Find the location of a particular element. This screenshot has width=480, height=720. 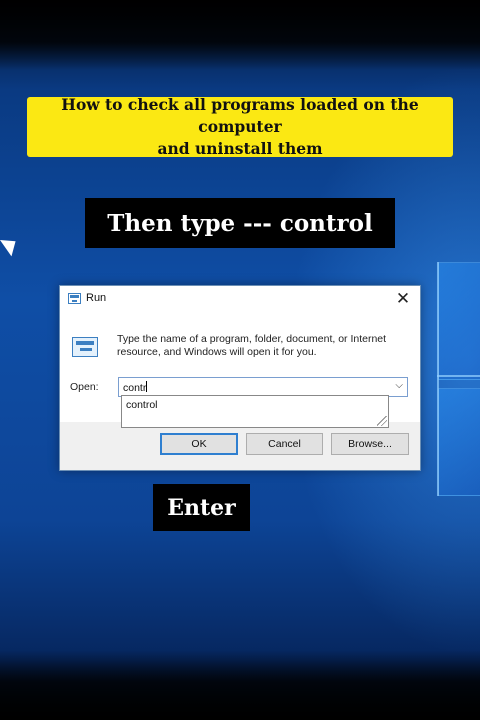

open-label: Open: is located at coordinates (84, 387).